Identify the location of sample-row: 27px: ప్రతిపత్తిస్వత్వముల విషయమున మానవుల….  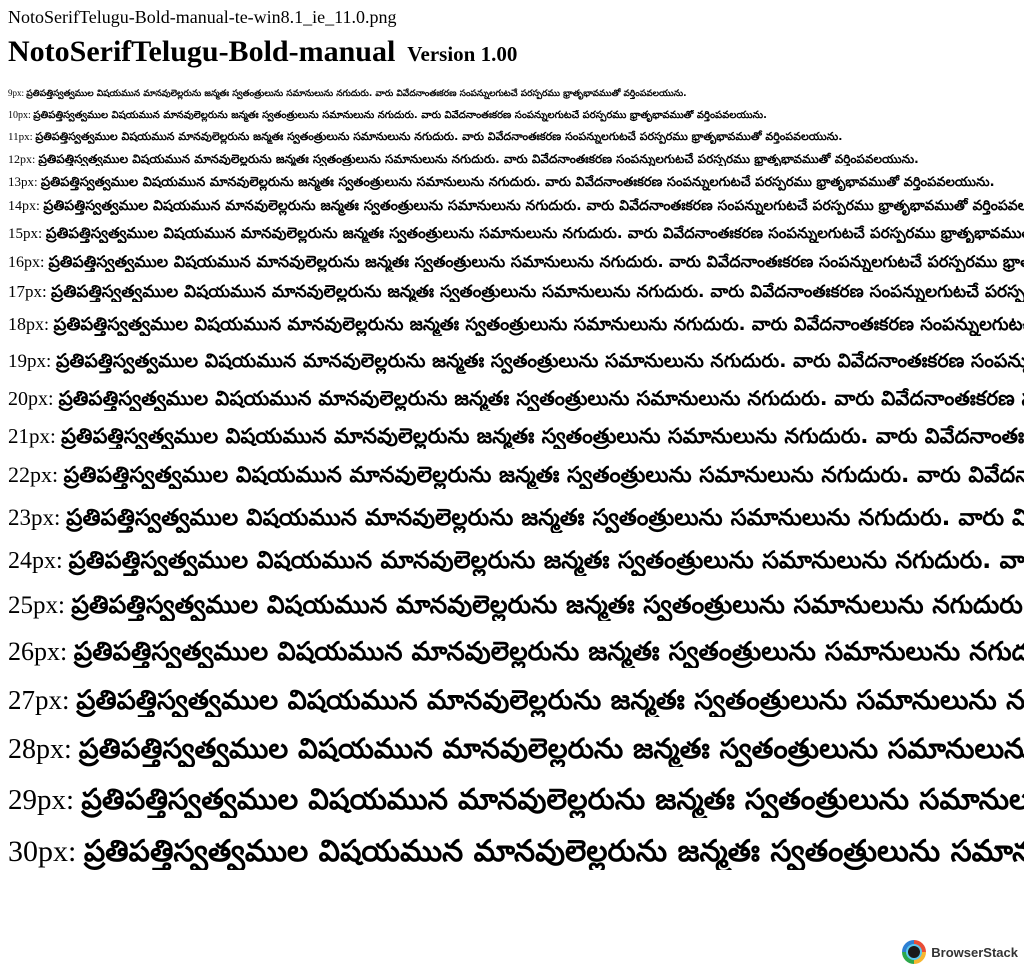
(516, 700).